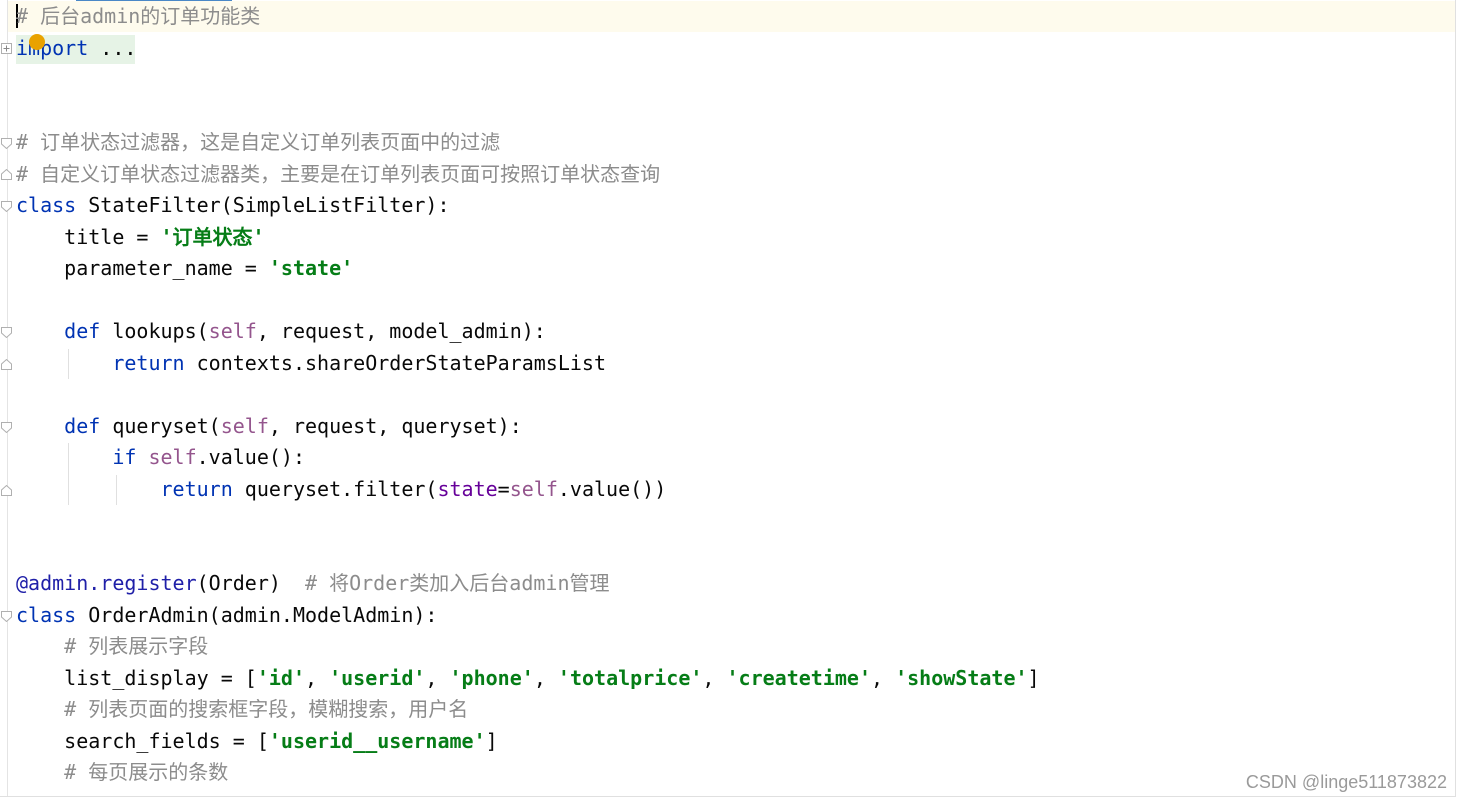 The width and height of the screenshot is (1461, 799). I want to click on string-literal: 'state', so click(311, 268).